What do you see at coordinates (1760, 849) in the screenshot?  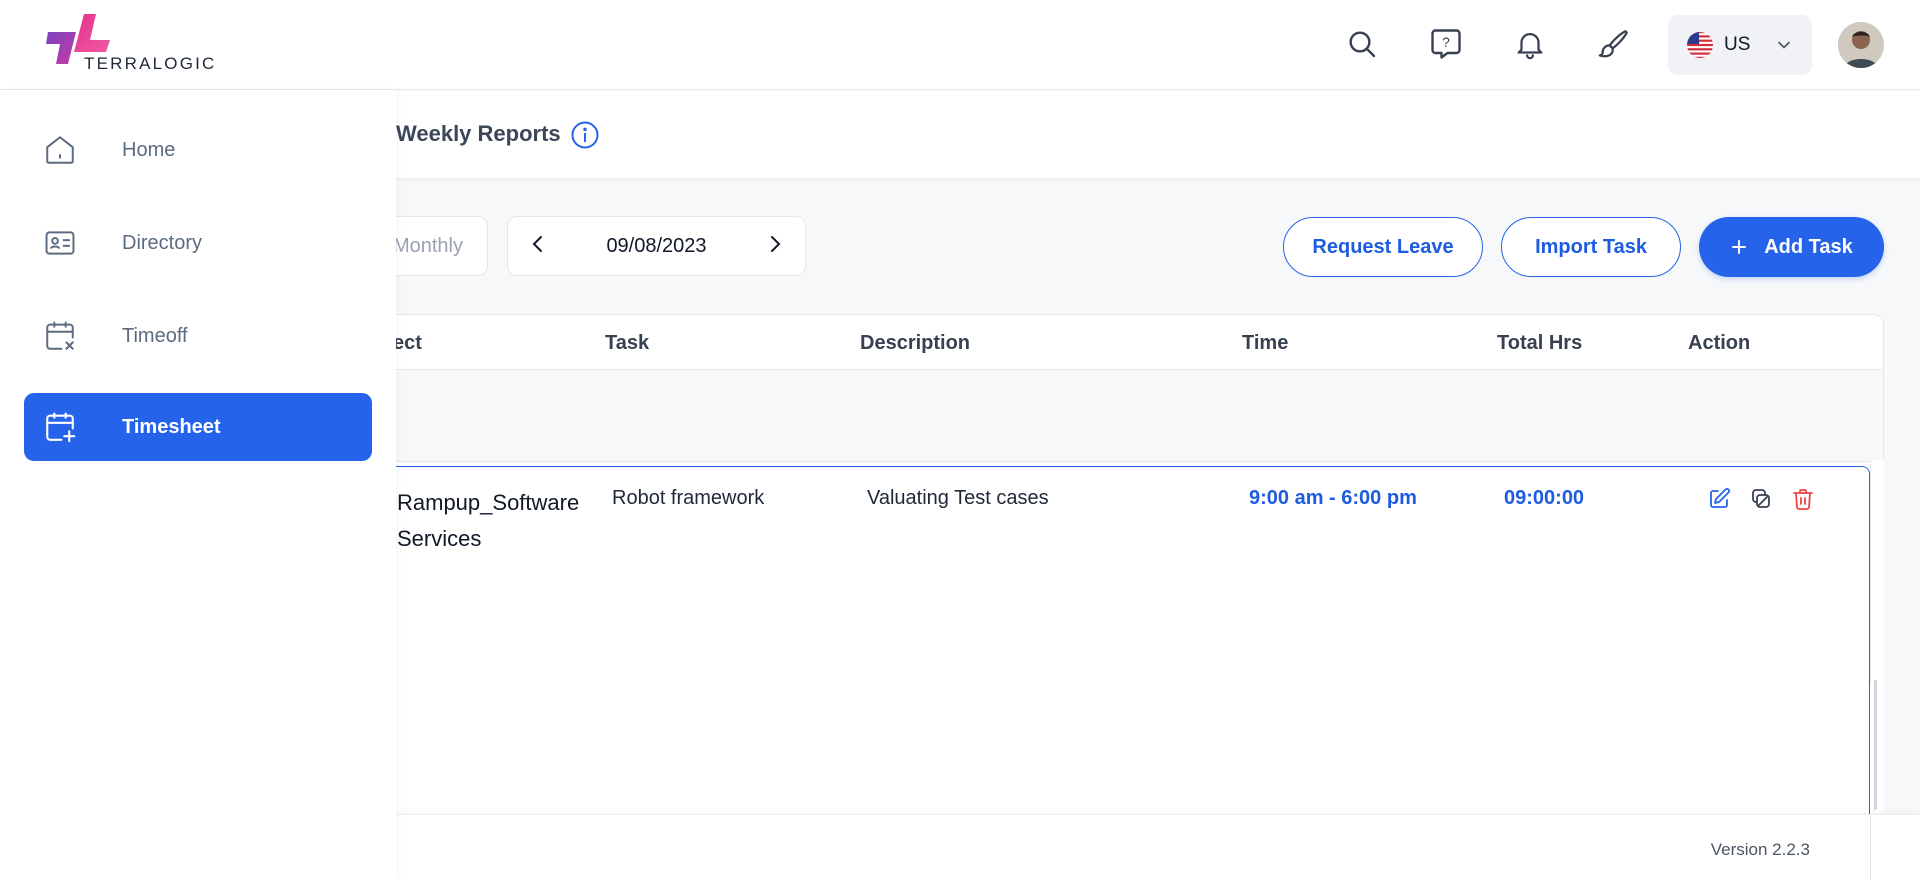 I see `version-label: Version 2.2.3` at bounding box center [1760, 849].